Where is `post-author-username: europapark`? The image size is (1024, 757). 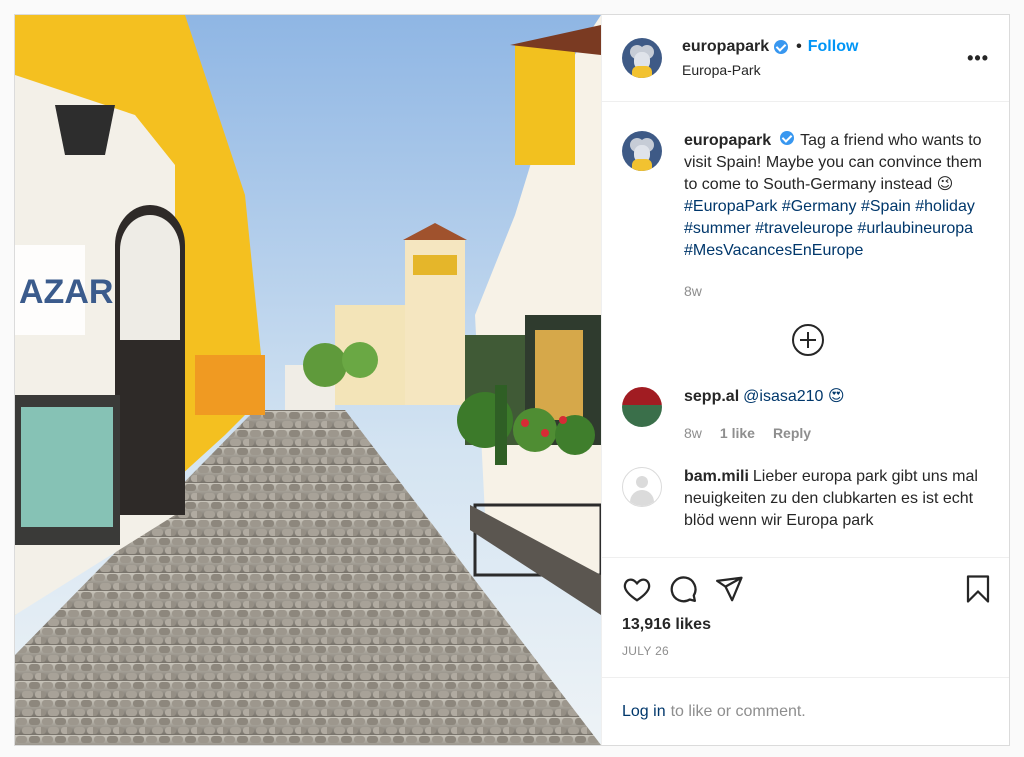 post-author-username: europapark is located at coordinates (725, 47).